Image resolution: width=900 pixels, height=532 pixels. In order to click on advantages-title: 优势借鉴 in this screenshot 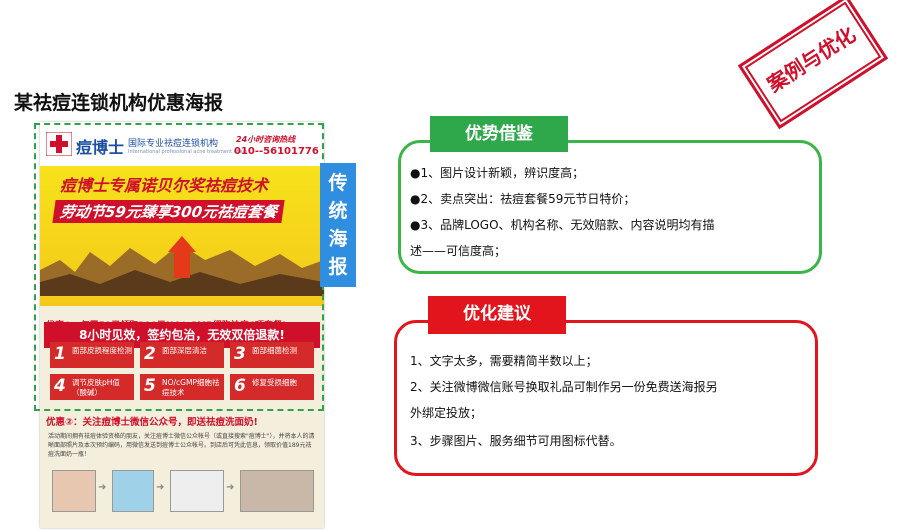, I will do `click(499, 134)`.